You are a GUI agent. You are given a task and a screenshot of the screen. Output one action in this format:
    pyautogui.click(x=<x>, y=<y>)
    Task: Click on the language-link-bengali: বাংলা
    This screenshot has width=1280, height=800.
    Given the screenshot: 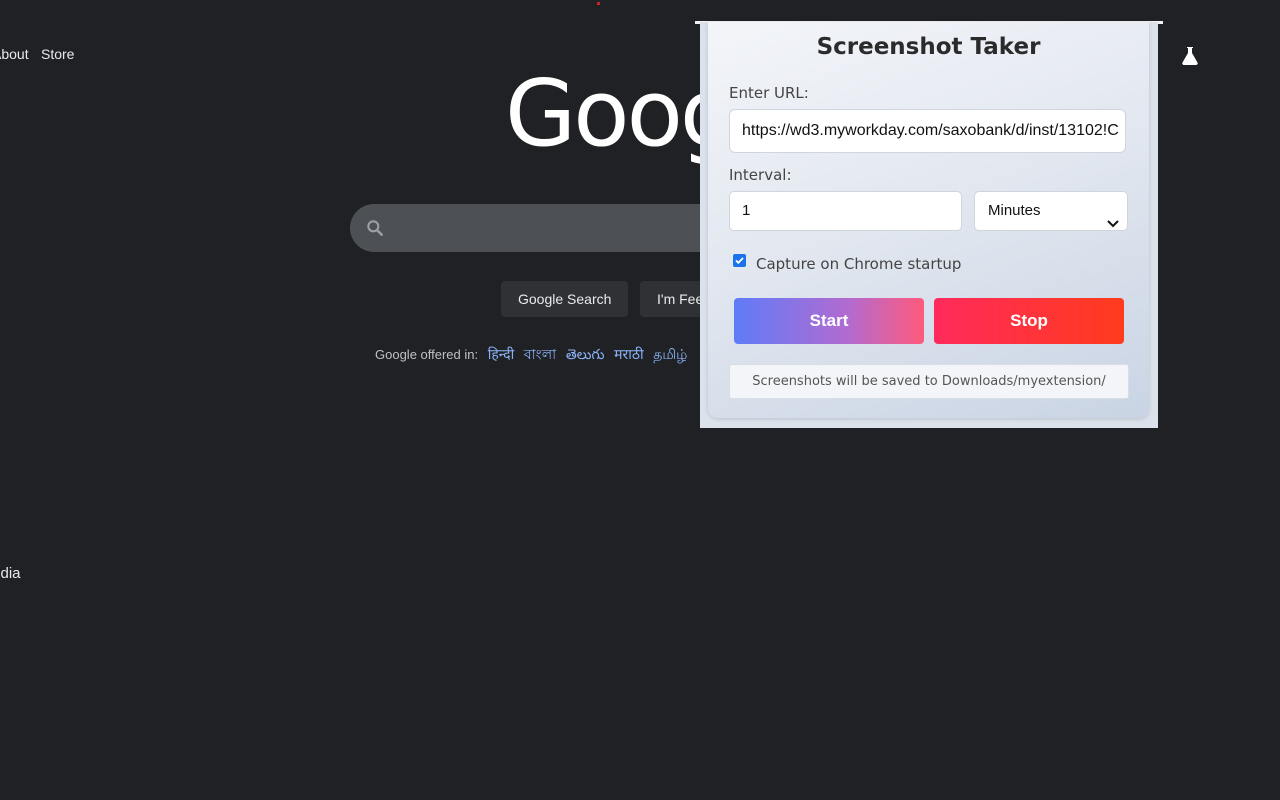 What is the action you would take?
    pyautogui.click(x=540, y=354)
    